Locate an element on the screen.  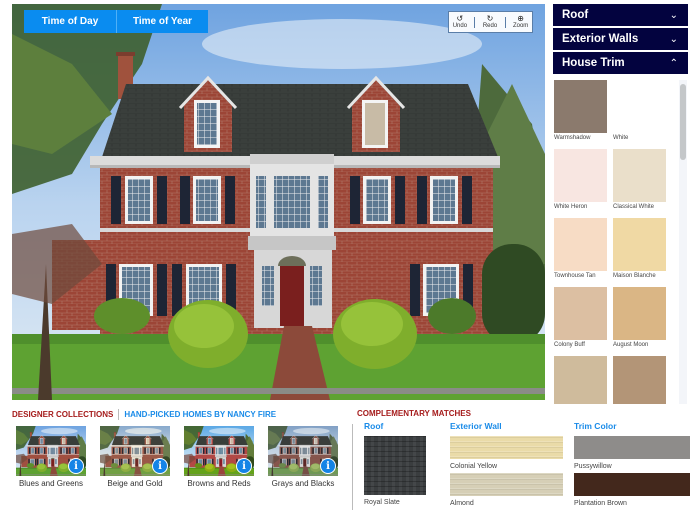
collections-subtitle: HAND-PICKED HOMES BY NANCY FIRE is located at coordinates (200, 414).